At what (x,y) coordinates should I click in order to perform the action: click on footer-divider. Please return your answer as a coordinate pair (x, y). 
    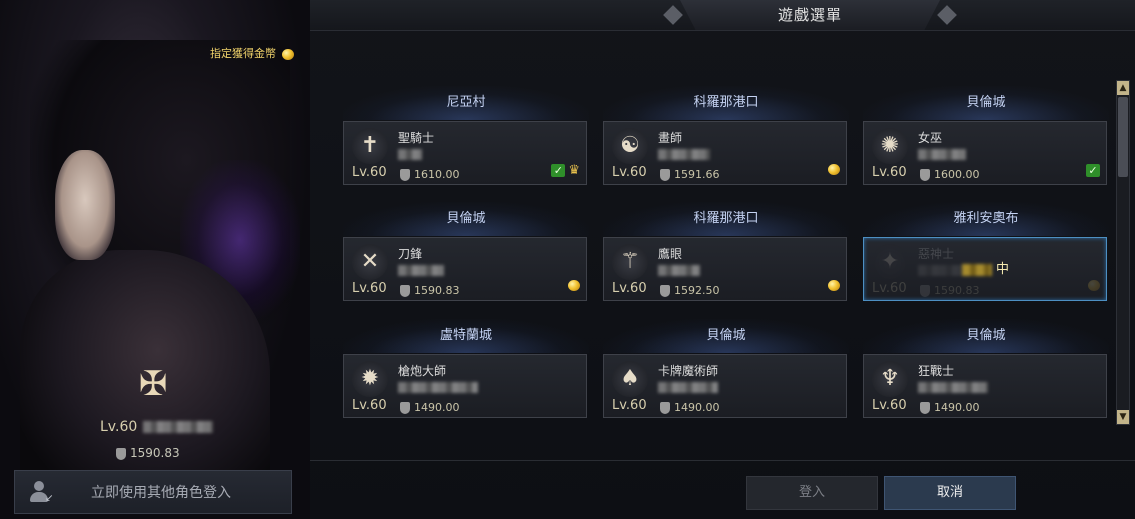
    Looking at the image, I should click on (722, 460).